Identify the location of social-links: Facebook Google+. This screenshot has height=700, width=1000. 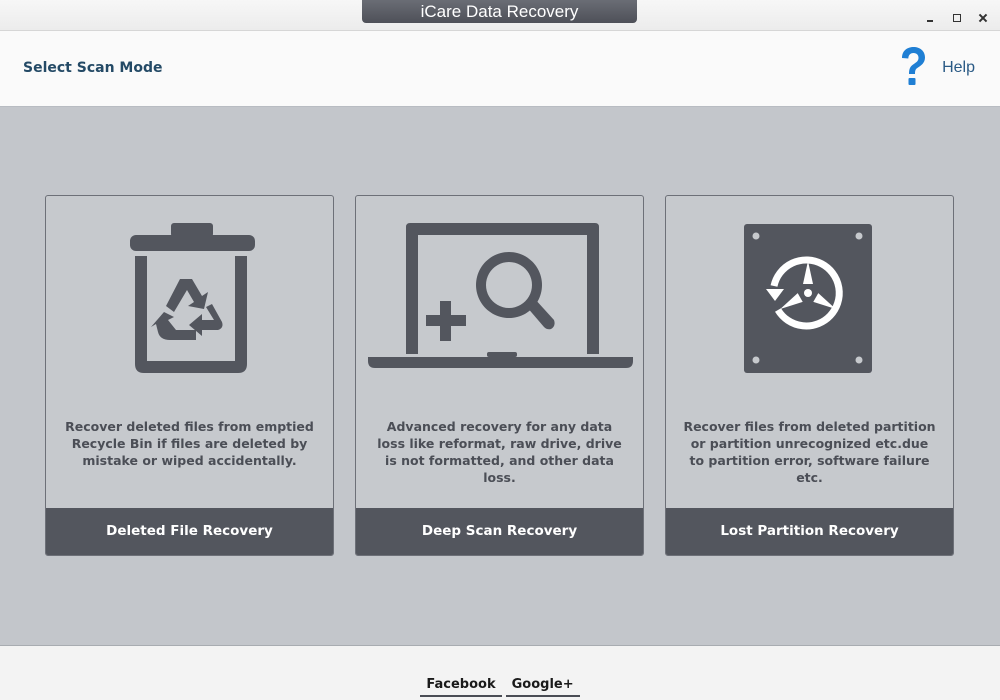
(500, 687).